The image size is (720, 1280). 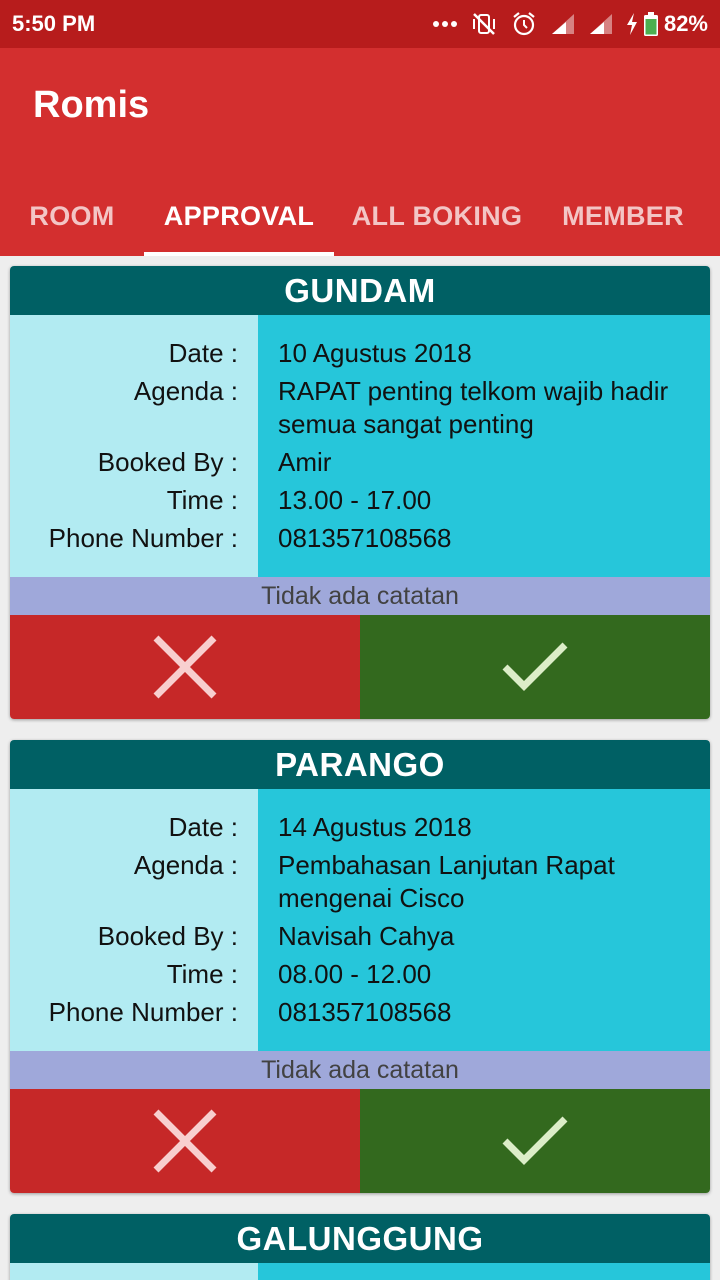 I want to click on booked-by-value: Navisah Cahya, so click(x=366, y=936).